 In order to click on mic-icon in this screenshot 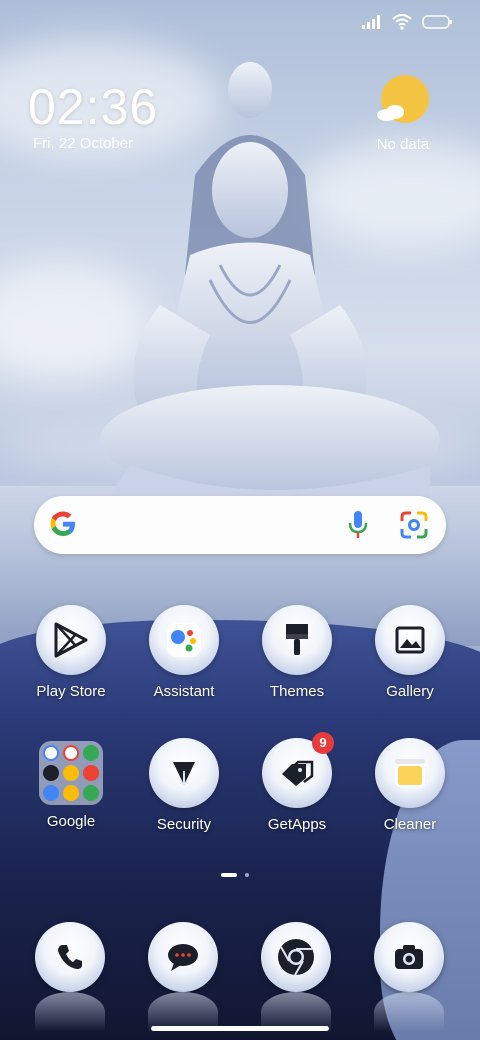, I will do `click(358, 525)`.